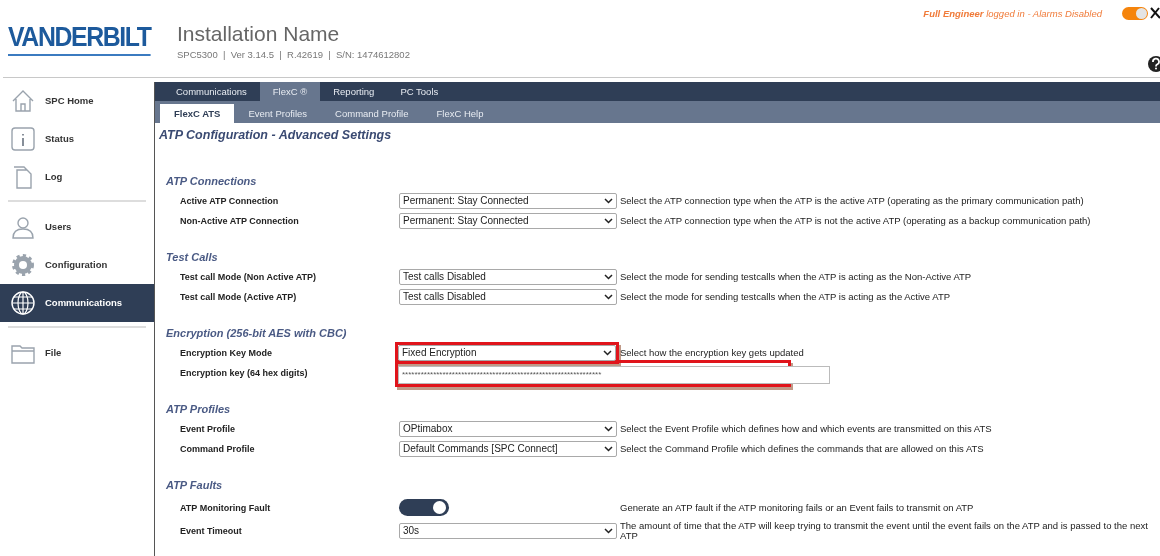 The height and width of the screenshot is (556, 1160). I want to click on gear-icon, so click(23, 264).